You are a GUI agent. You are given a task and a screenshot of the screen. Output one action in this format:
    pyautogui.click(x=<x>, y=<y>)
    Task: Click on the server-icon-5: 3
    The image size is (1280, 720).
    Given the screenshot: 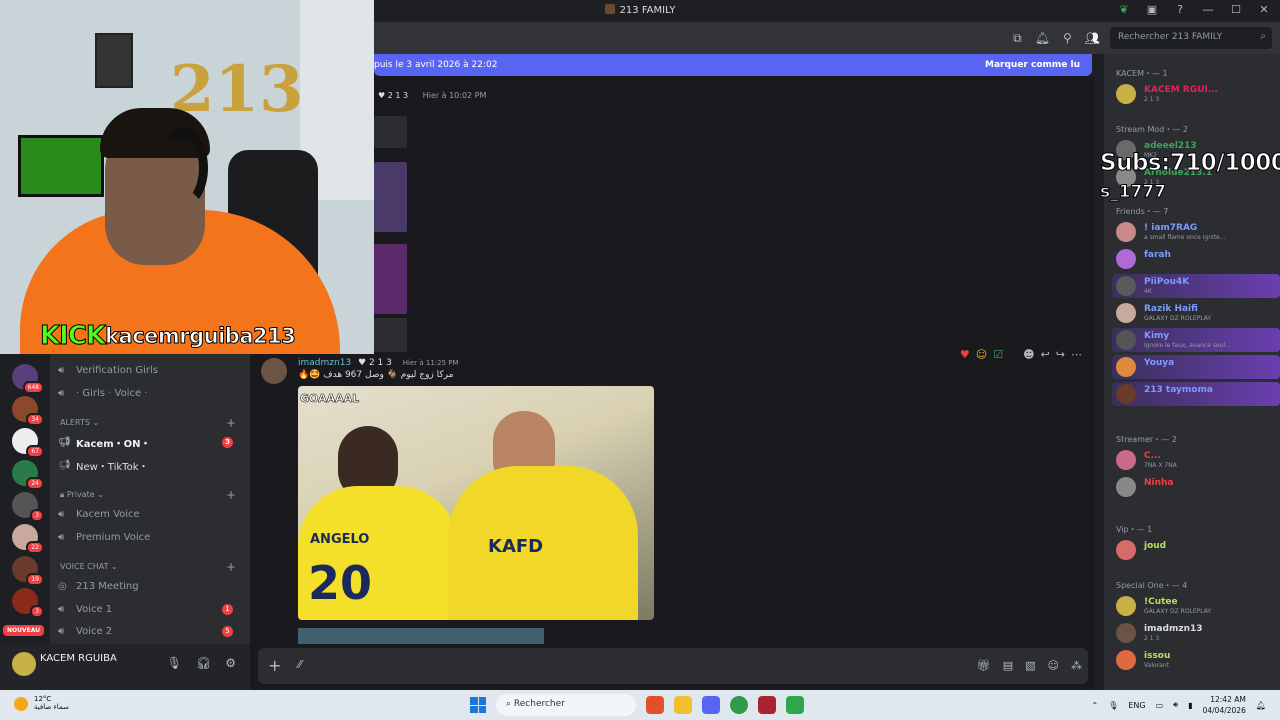 What is the action you would take?
    pyautogui.click(x=28, y=507)
    